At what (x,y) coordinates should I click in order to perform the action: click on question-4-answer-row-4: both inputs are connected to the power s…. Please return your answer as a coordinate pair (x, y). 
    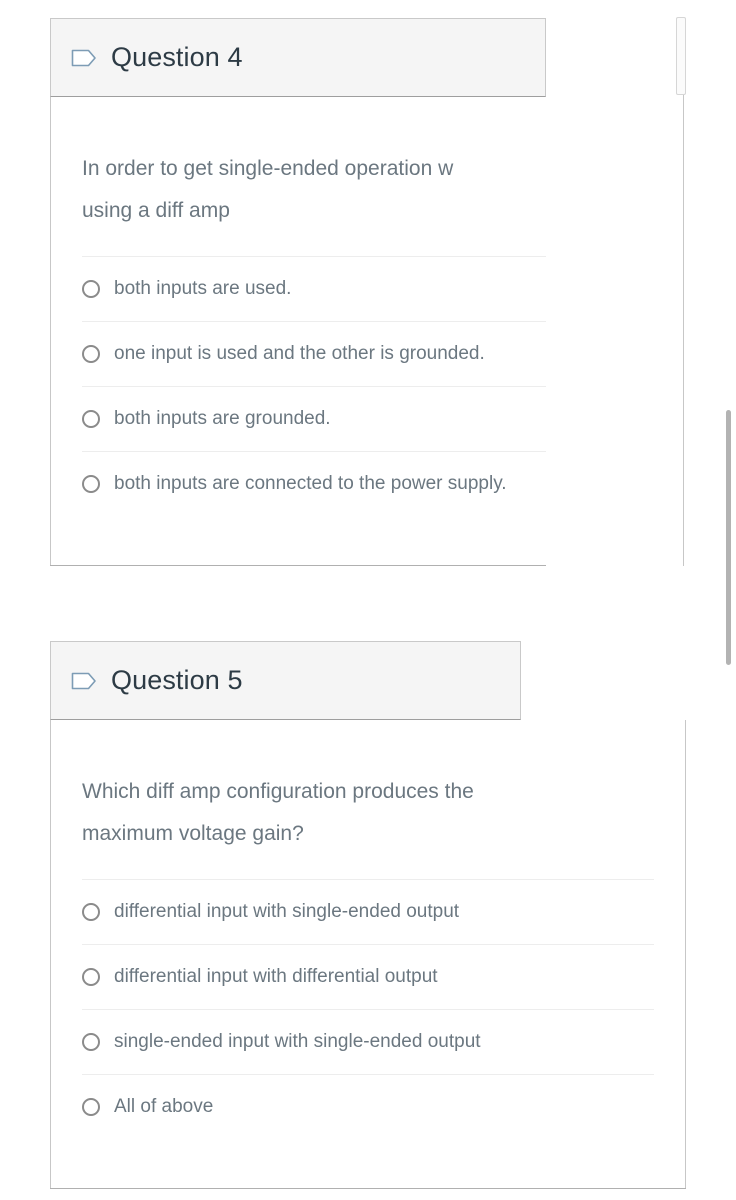
    Looking at the image, I should click on (314, 483).